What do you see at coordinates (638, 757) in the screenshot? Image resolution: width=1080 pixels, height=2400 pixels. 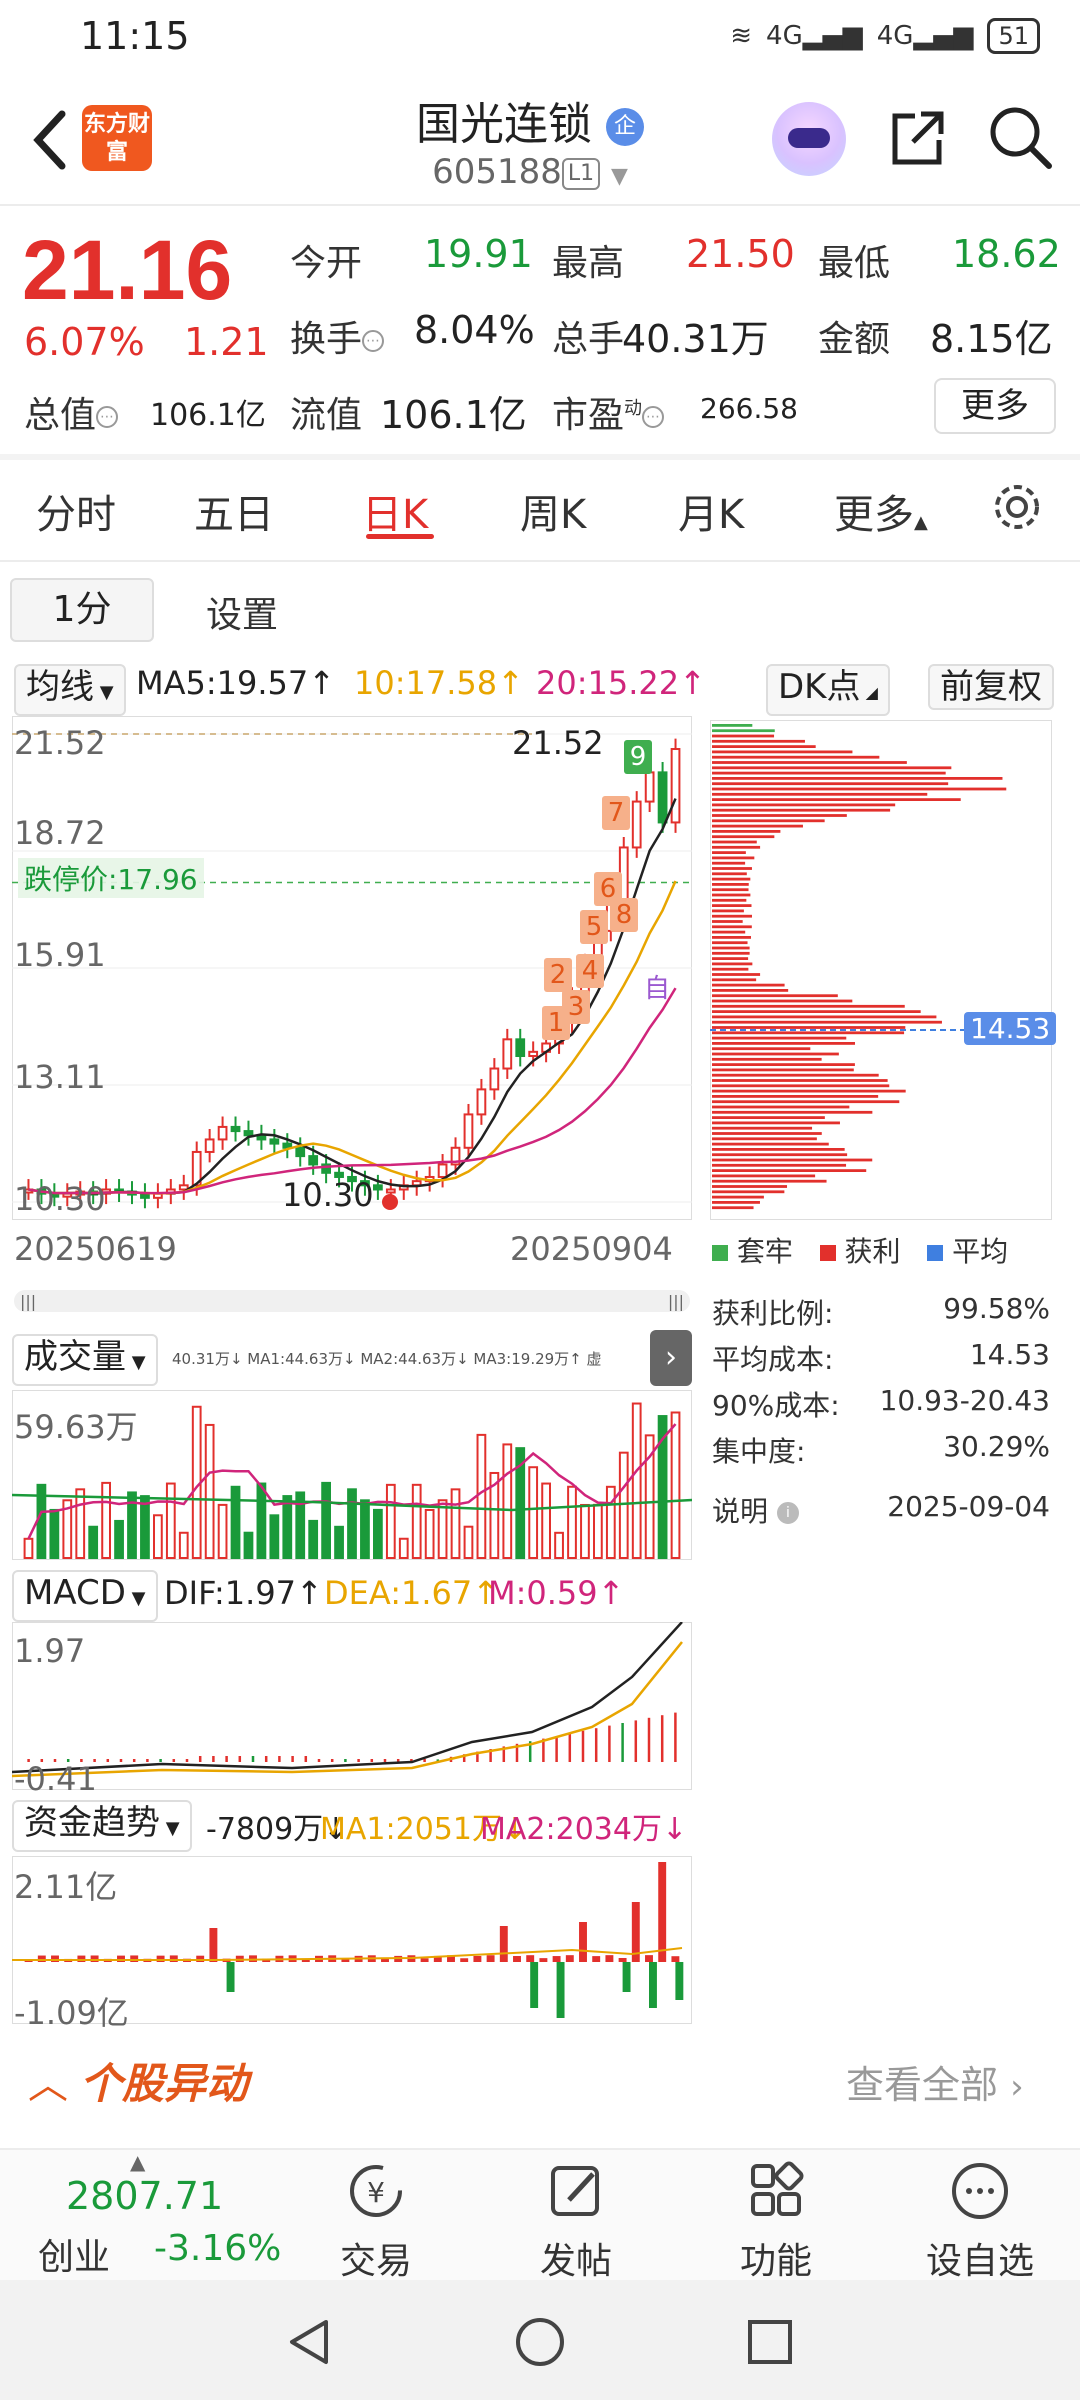 I see `tag-marker-9: 9` at bounding box center [638, 757].